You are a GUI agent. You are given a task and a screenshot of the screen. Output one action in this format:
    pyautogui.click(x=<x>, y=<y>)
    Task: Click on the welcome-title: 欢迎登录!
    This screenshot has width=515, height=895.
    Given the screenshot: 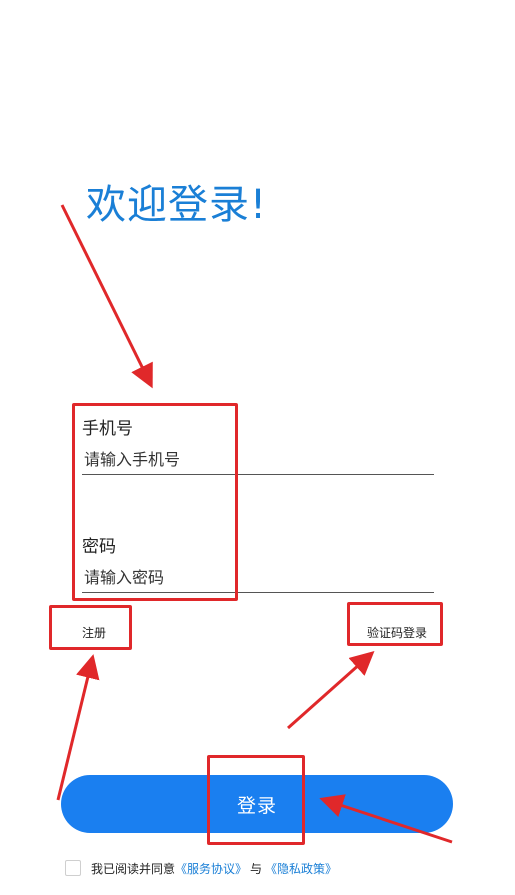 What is the action you would take?
    pyautogui.click(x=177, y=205)
    